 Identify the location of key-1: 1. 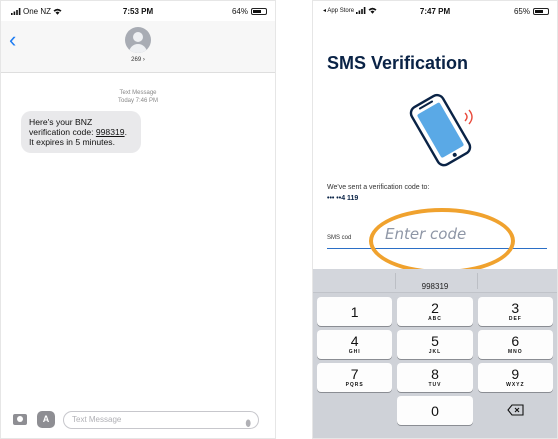
(355, 311).